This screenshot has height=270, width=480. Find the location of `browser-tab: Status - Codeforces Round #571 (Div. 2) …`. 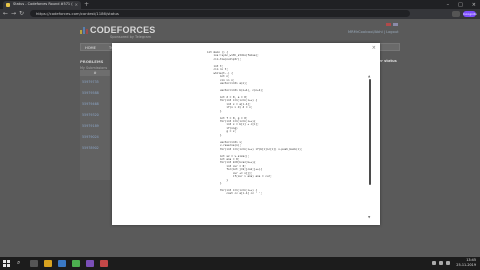

browser-tab: Status - Codeforces Round #571 (Div. 2) … is located at coordinates (42, 5).